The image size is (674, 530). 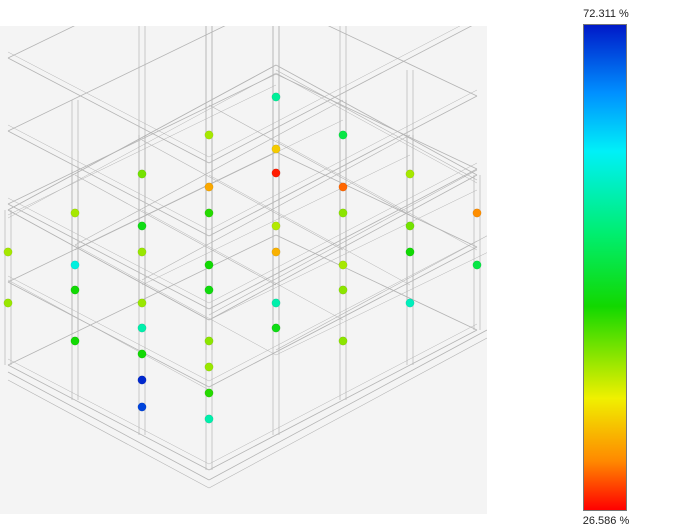 What do you see at coordinates (477, 213) in the screenshot?
I see `probe-point-p16` at bounding box center [477, 213].